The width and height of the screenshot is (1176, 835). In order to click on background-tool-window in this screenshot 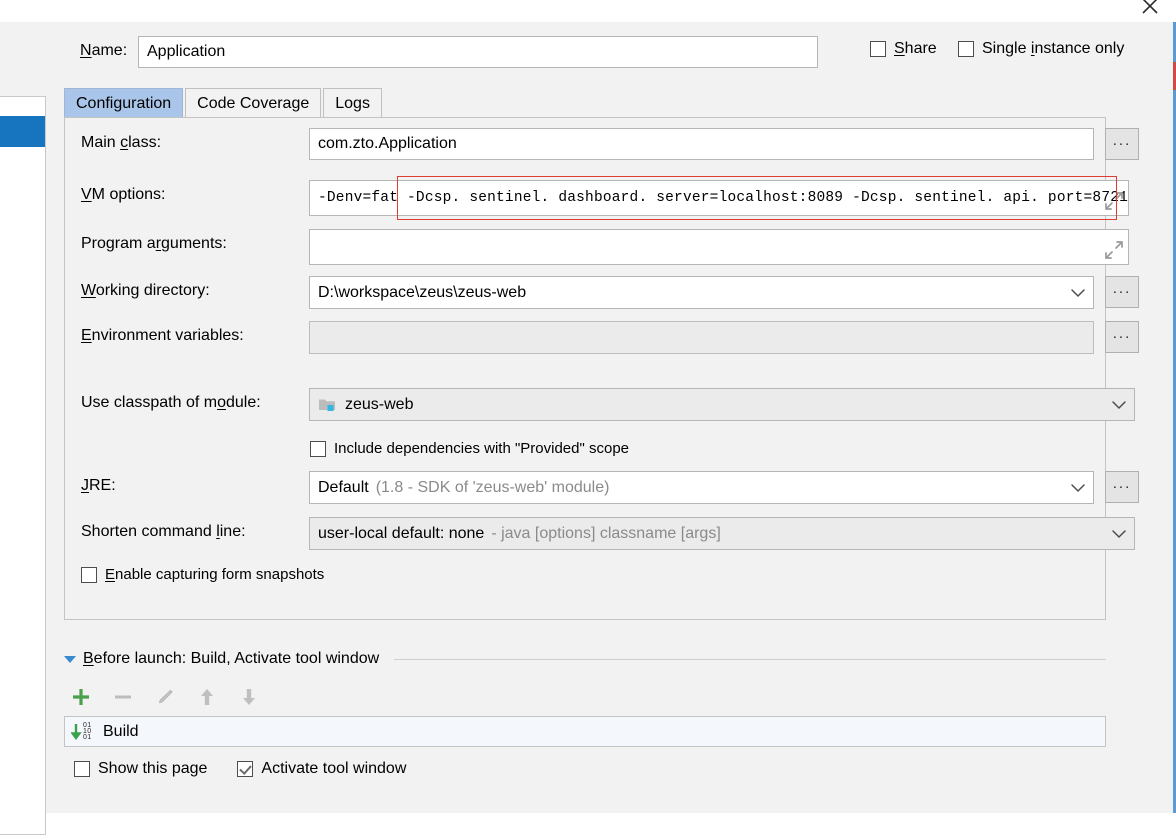, I will do `click(23, 428)`.